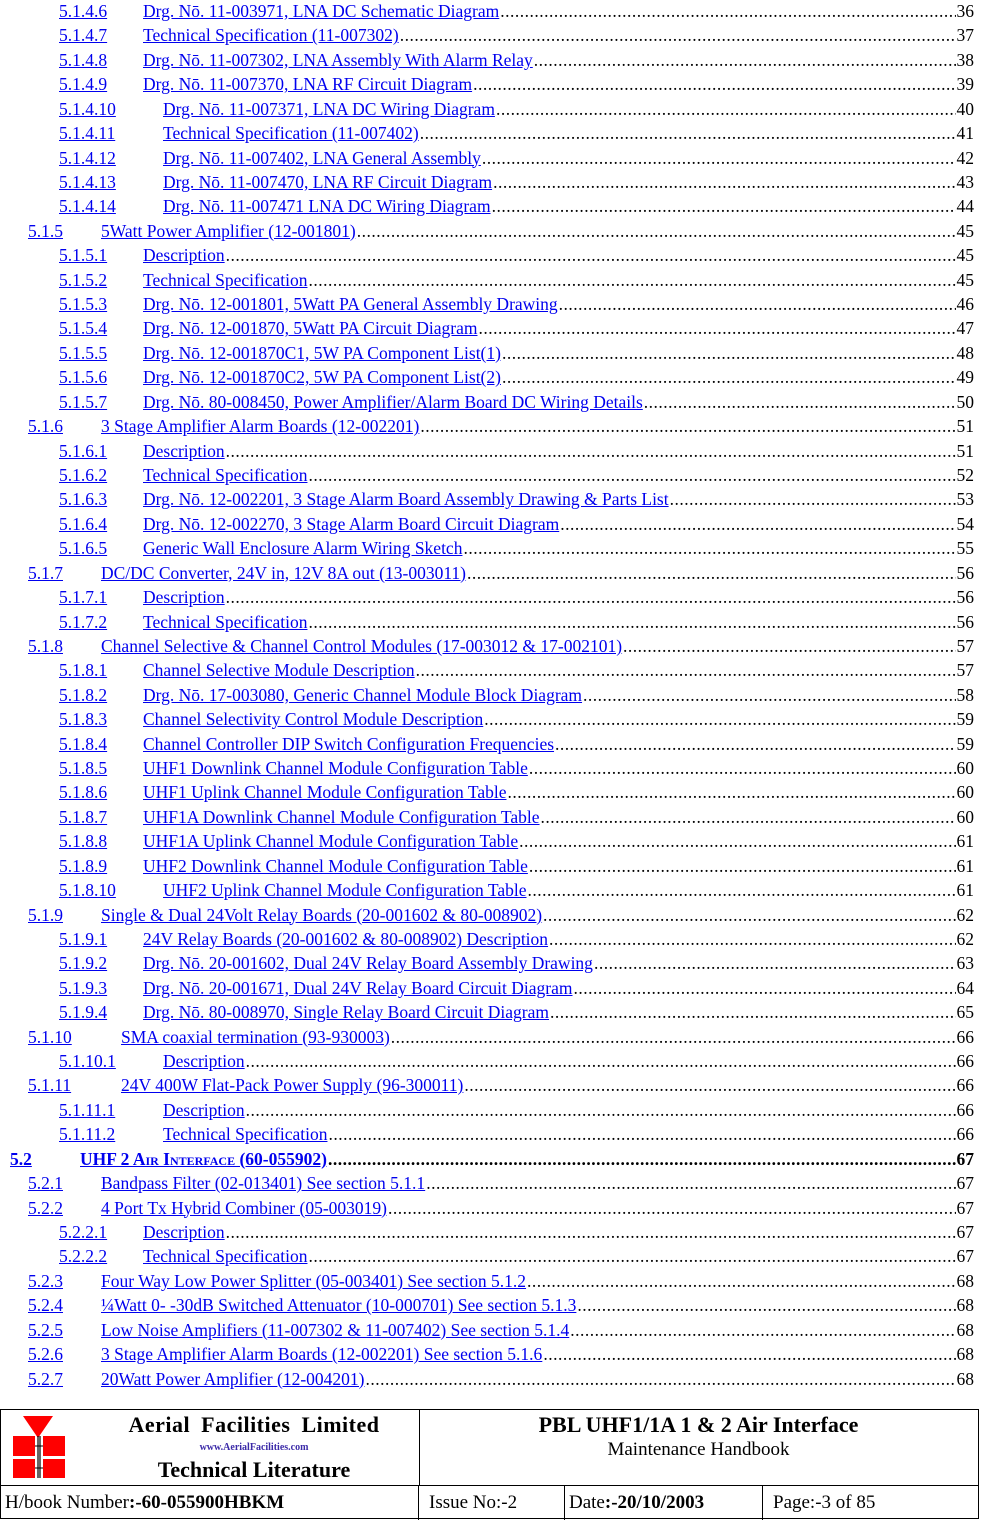  Describe the element at coordinates (111, 133) in the screenshot. I see `toc-entry-number: 5.1.4.11` at that location.